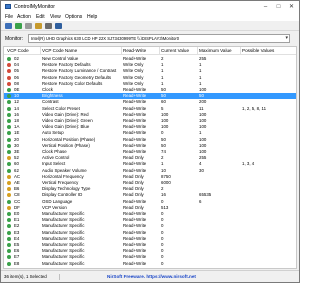 This screenshot has height=283, width=320. What do you see at coordinates (150, 59) in the screenshot?
I see `table-row: 02 New Control Value Read+Write 2 255` at bounding box center [150, 59].